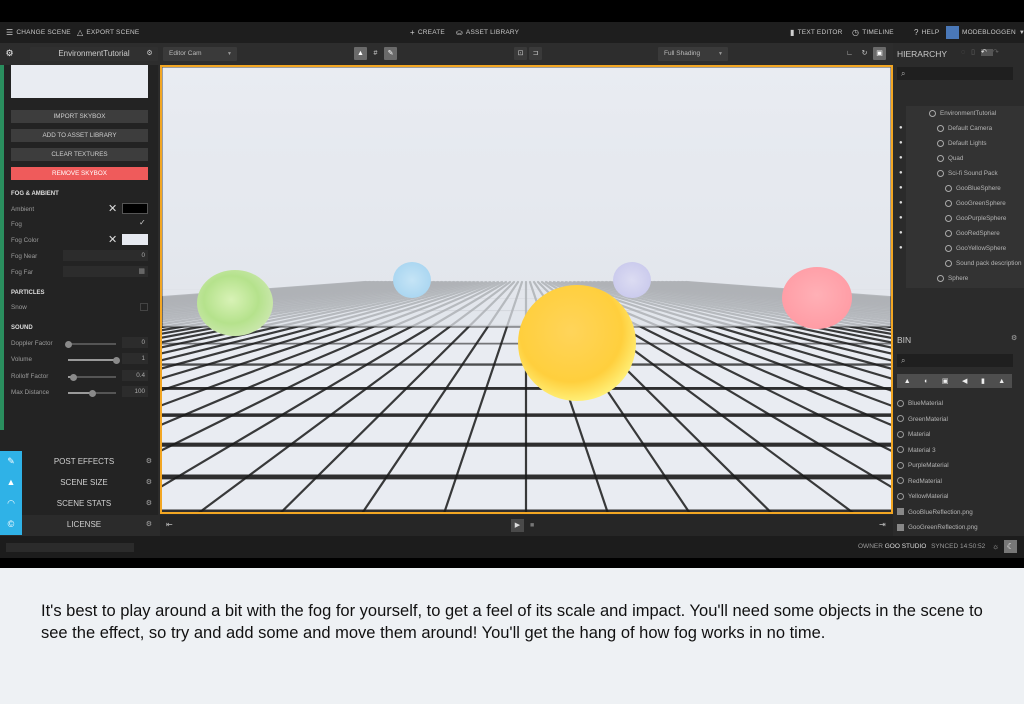  I want to click on clear-textures-button: CLEAR TEXTURES, so click(79, 154).